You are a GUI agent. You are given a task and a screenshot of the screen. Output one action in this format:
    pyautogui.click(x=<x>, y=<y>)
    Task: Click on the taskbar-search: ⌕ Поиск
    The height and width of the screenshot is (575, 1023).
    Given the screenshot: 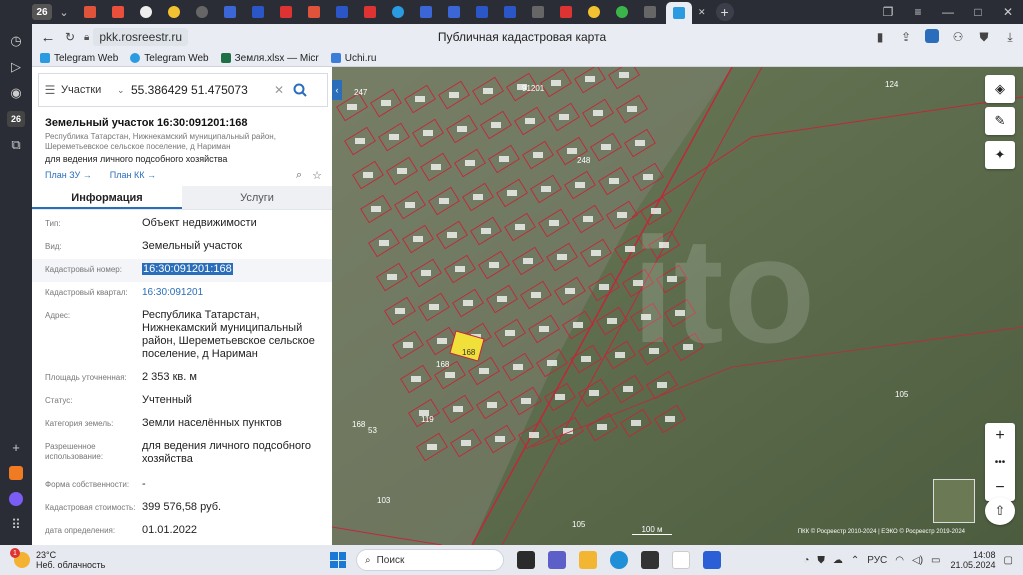 What is the action you would take?
    pyautogui.click(x=430, y=560)
    